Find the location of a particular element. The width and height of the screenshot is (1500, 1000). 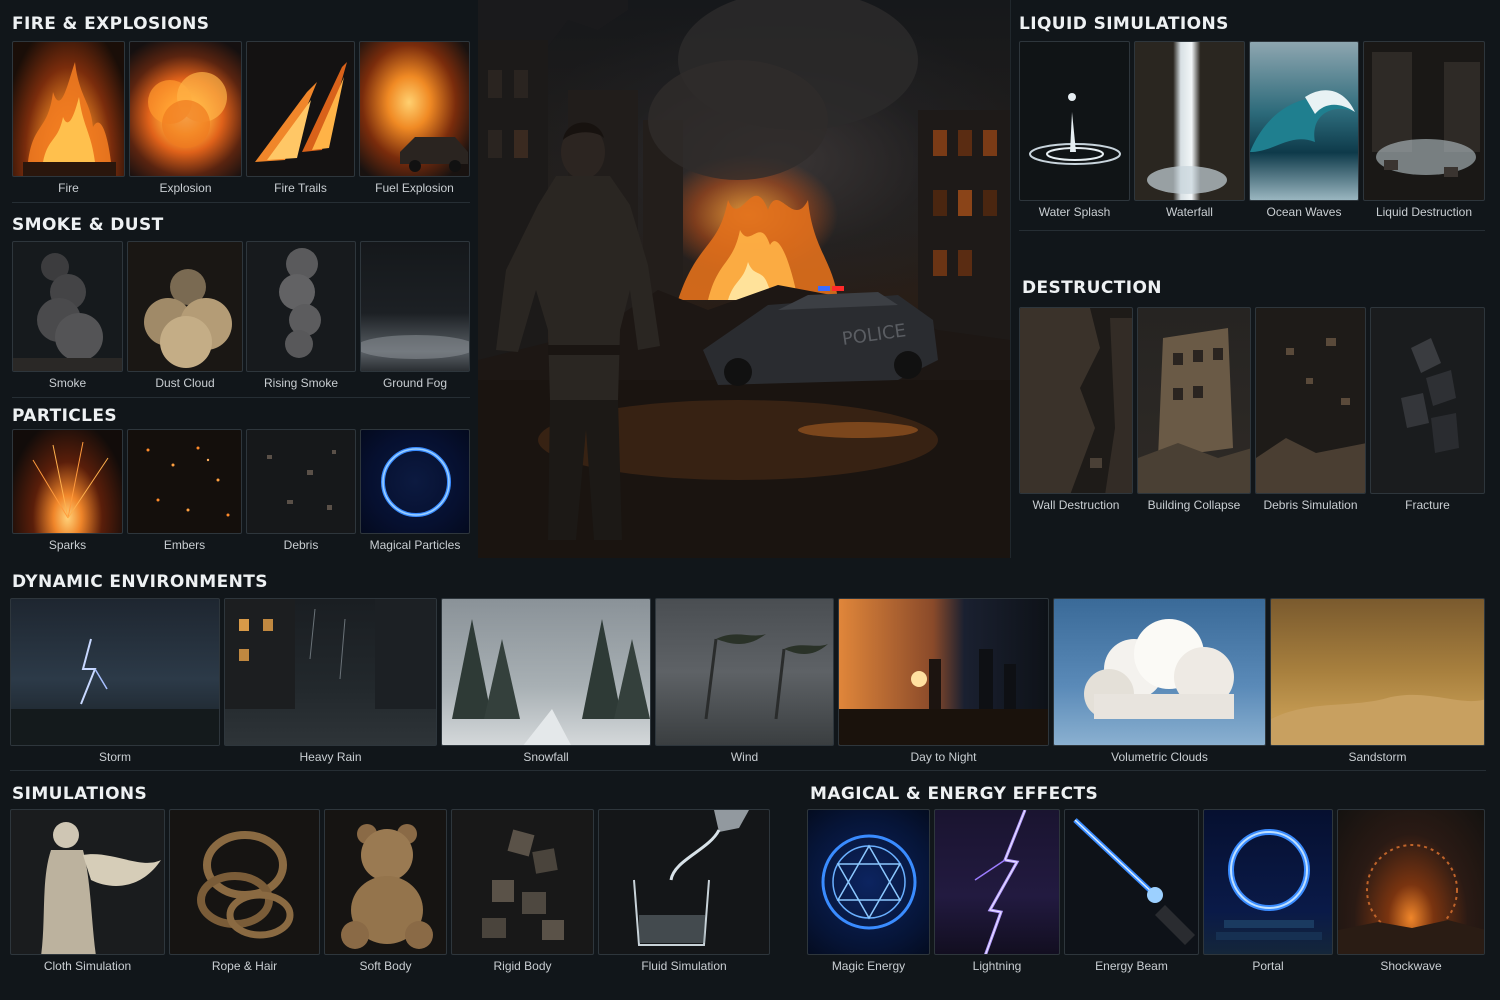

tile-fracture: Fracture is located at coordinates (1427, 411).